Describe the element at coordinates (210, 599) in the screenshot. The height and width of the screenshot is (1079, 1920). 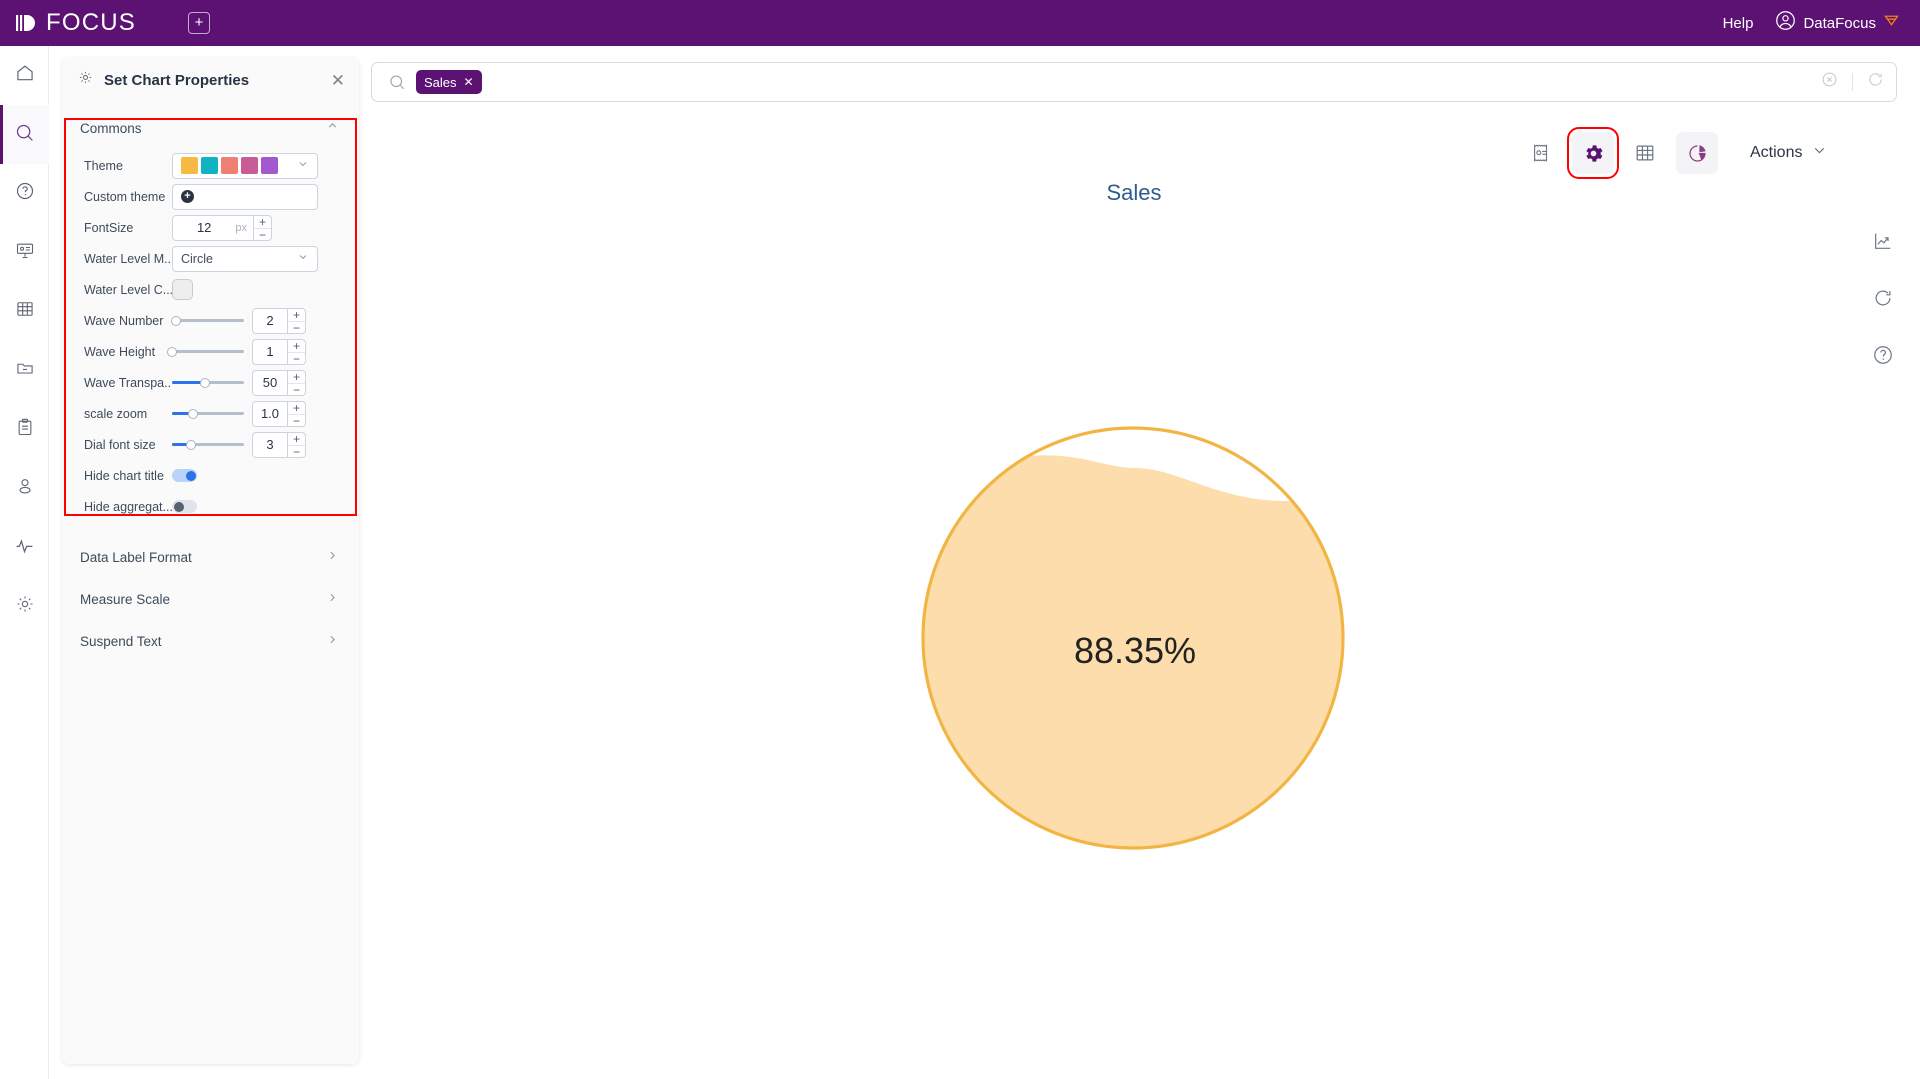
I see `section-measure-scale: Measure Scale` at that location.